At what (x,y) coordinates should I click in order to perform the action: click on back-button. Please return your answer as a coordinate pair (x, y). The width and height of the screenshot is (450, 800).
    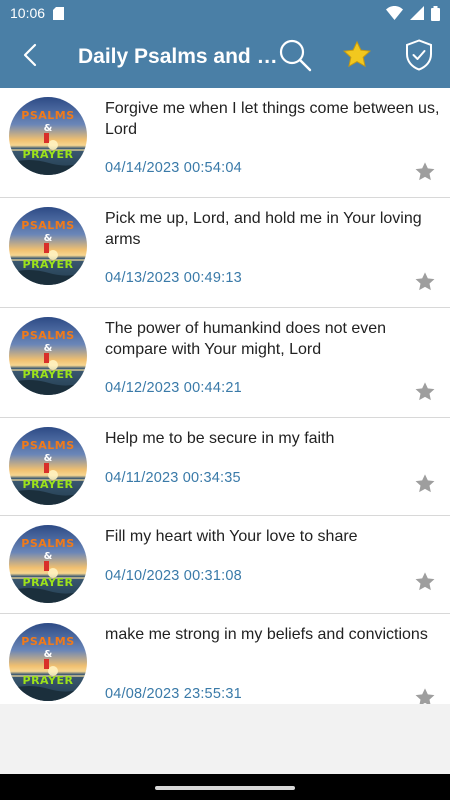
    Looking at the image, I should click on (30, 57).